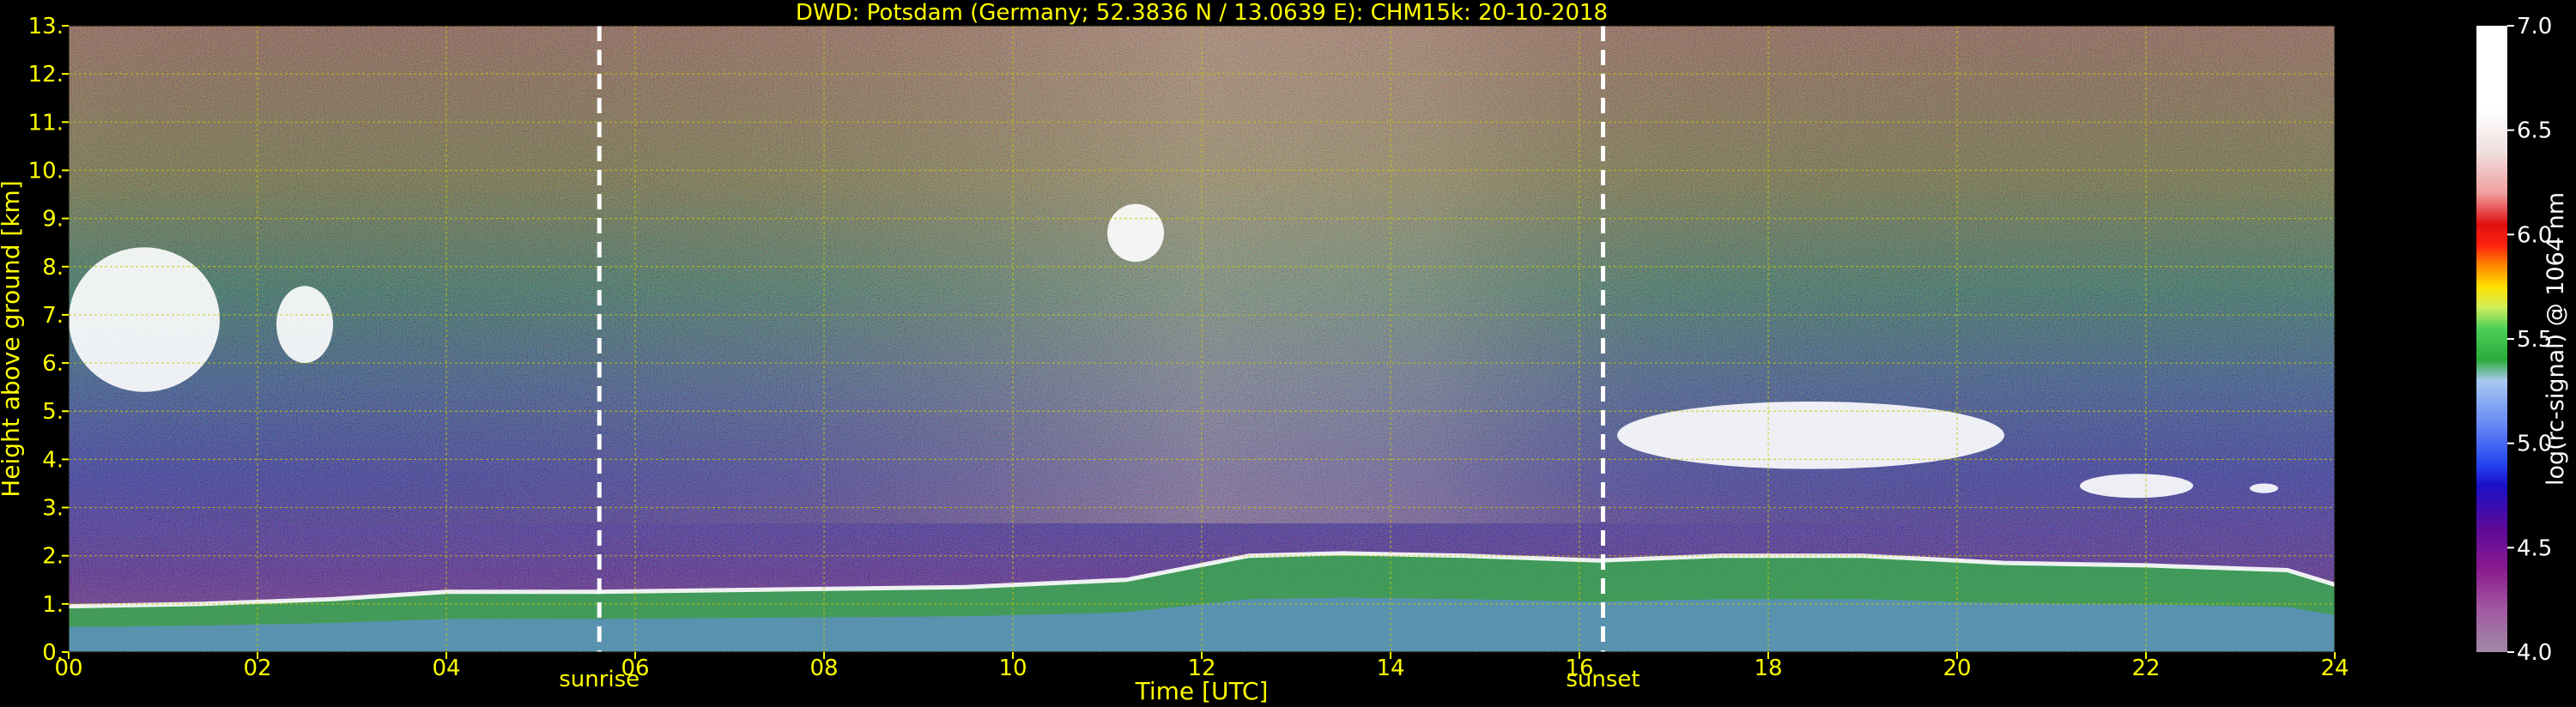 Image resolution: width=2576 pixels, height=707 pixels. What do you see at coordinates (46, 123) in the screenshot?
I see `y-tick-label: 11.` at bounding box center [46, 123].